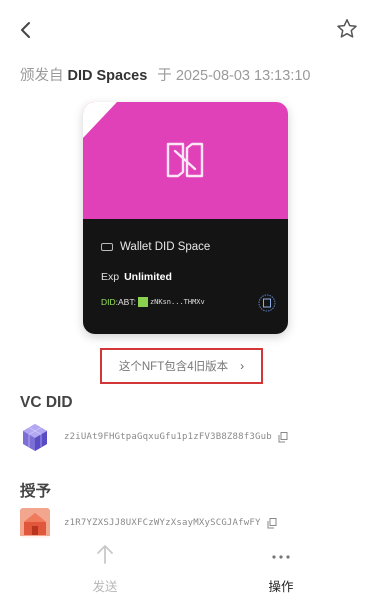  I want to click on did-spaces-logo-icon, so click(185, 160).